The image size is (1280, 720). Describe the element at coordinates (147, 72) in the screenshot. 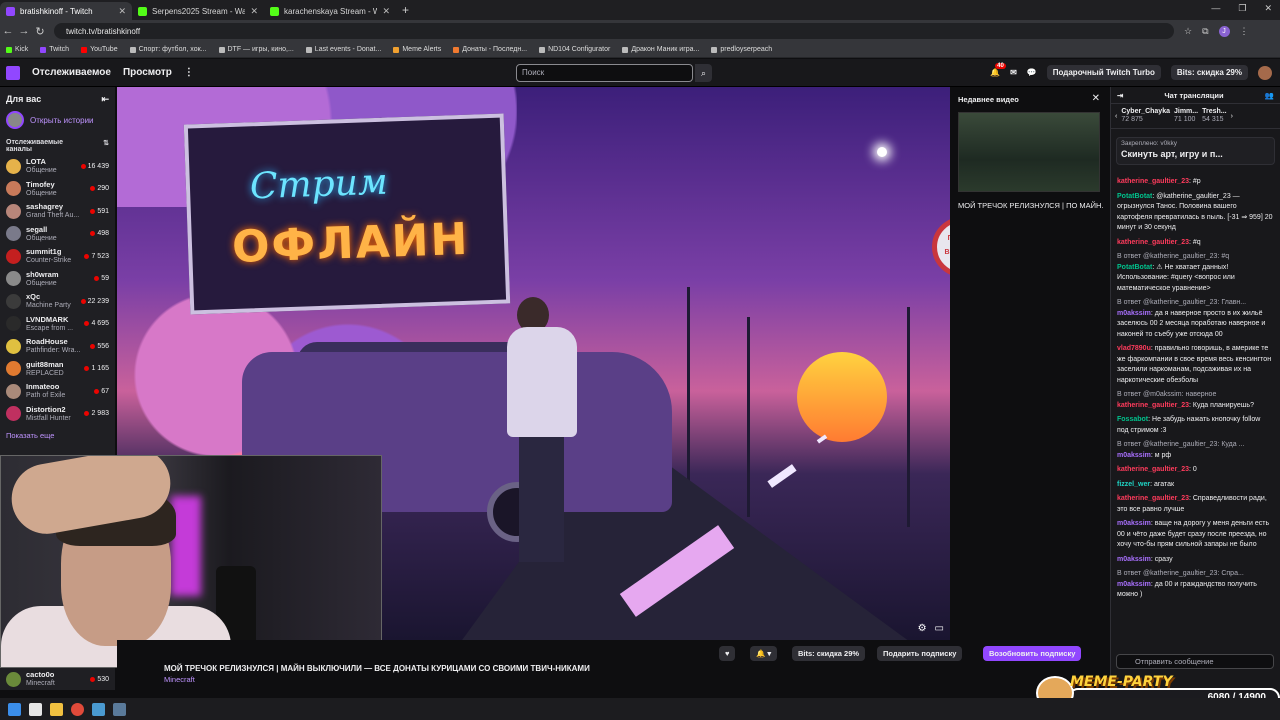

I see `nav-browse: Просмотр` at that location.